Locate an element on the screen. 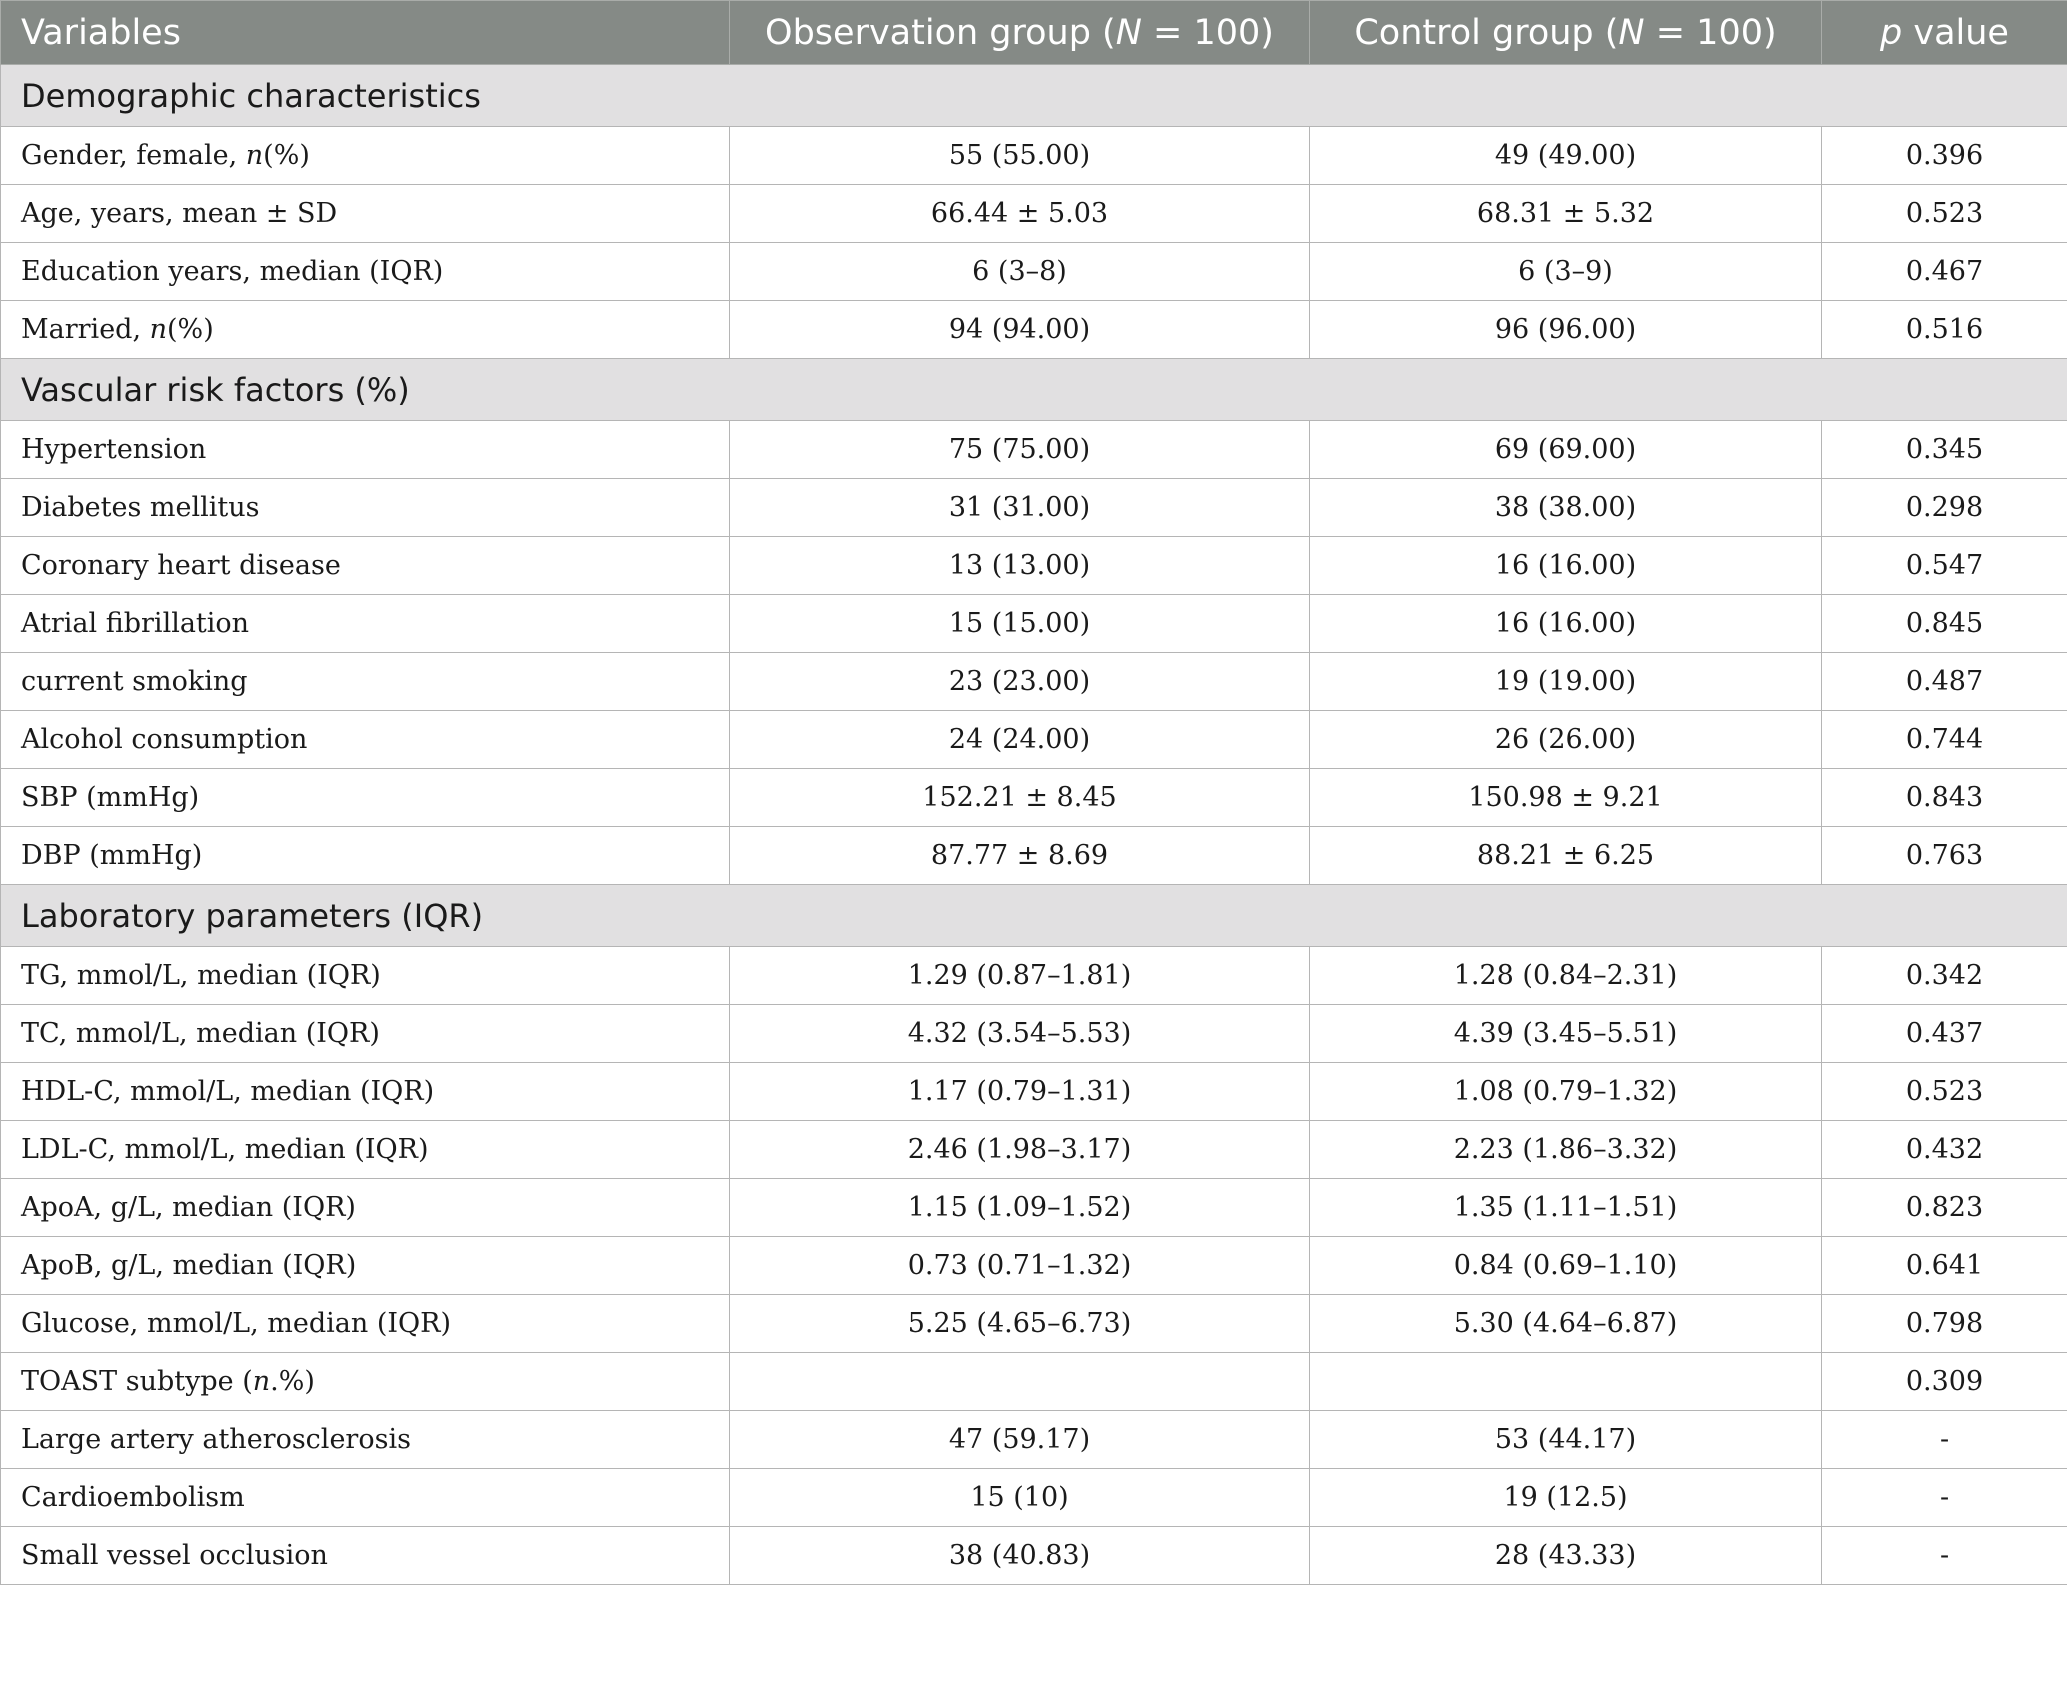 This screenshot has height=1698, width=2067. variable-label-pre: TC, mmol/L, median (IQR) is located at coordinates (200, 1033).